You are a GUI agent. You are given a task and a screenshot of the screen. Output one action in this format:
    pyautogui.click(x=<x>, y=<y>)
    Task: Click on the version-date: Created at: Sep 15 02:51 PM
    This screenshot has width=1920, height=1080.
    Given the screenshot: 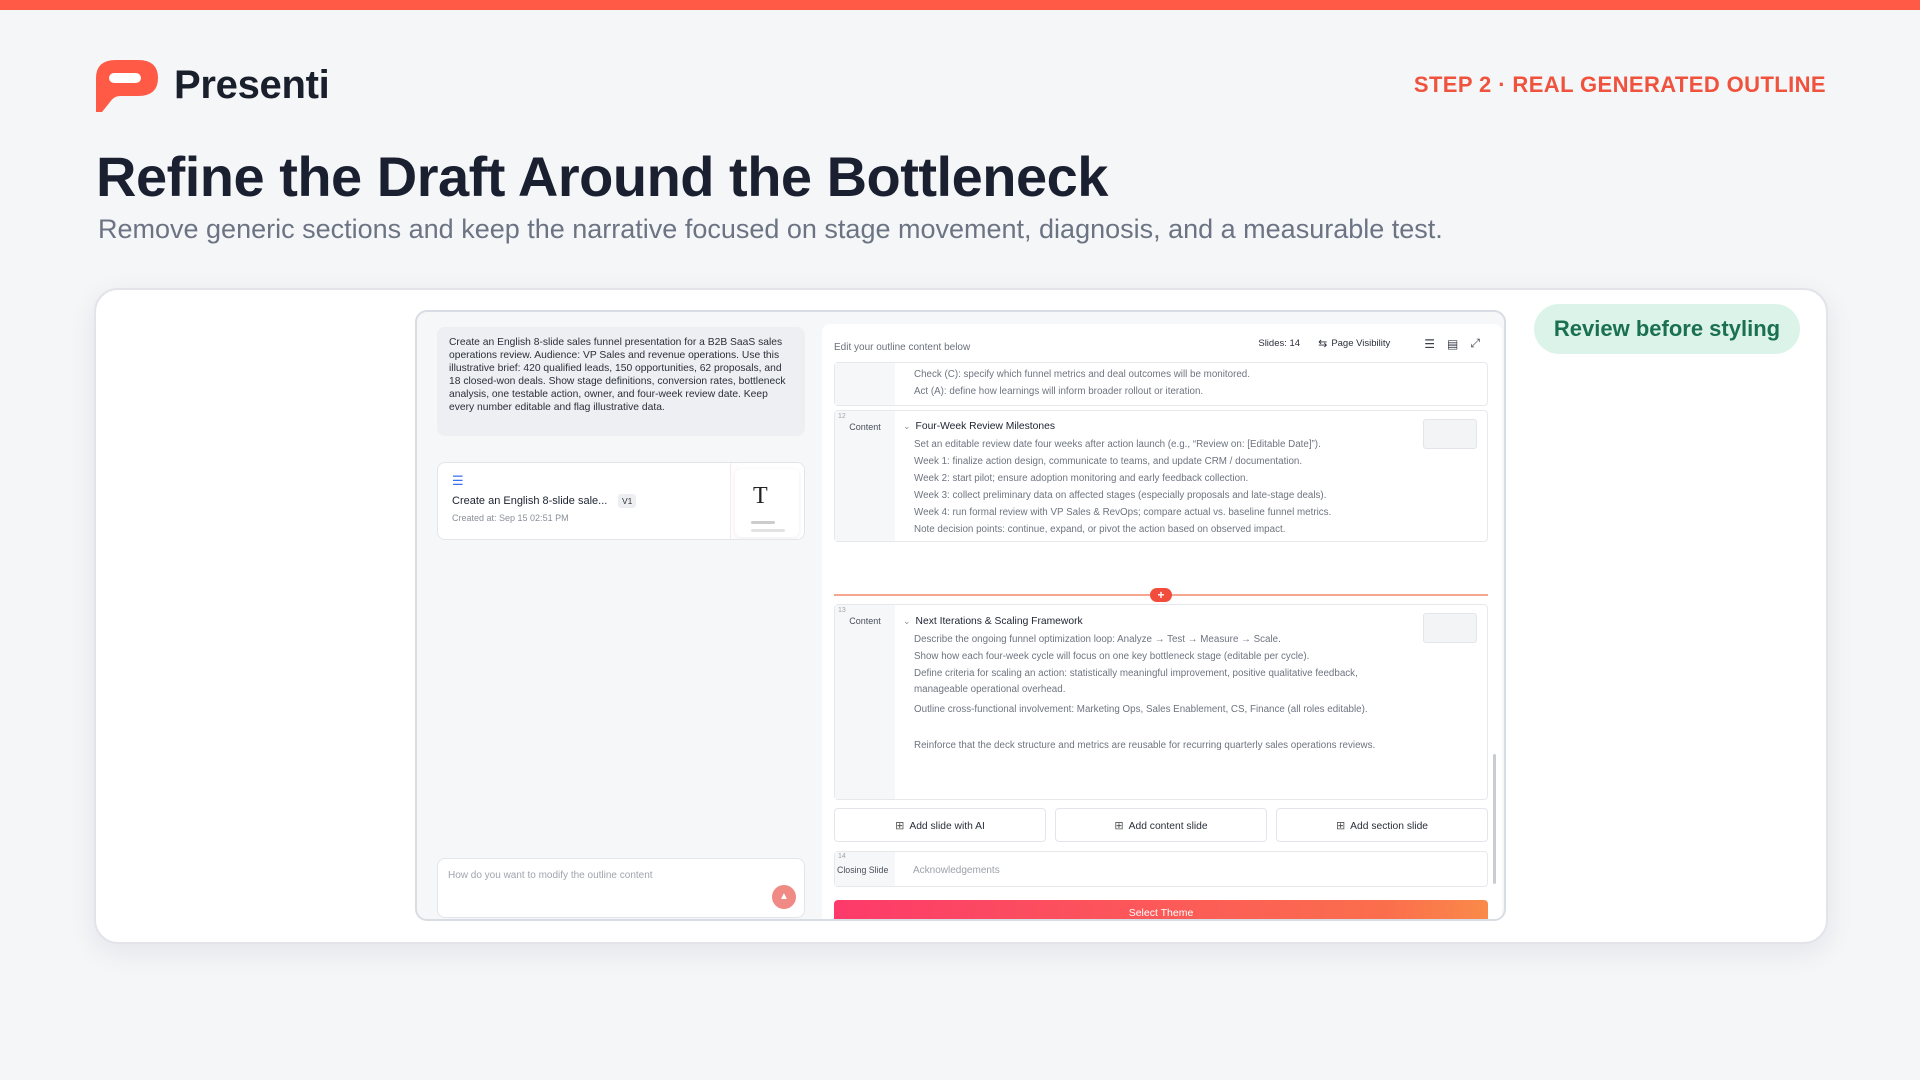 What is the action you would take?
    pyautogui.click(x=510, y=518)
    